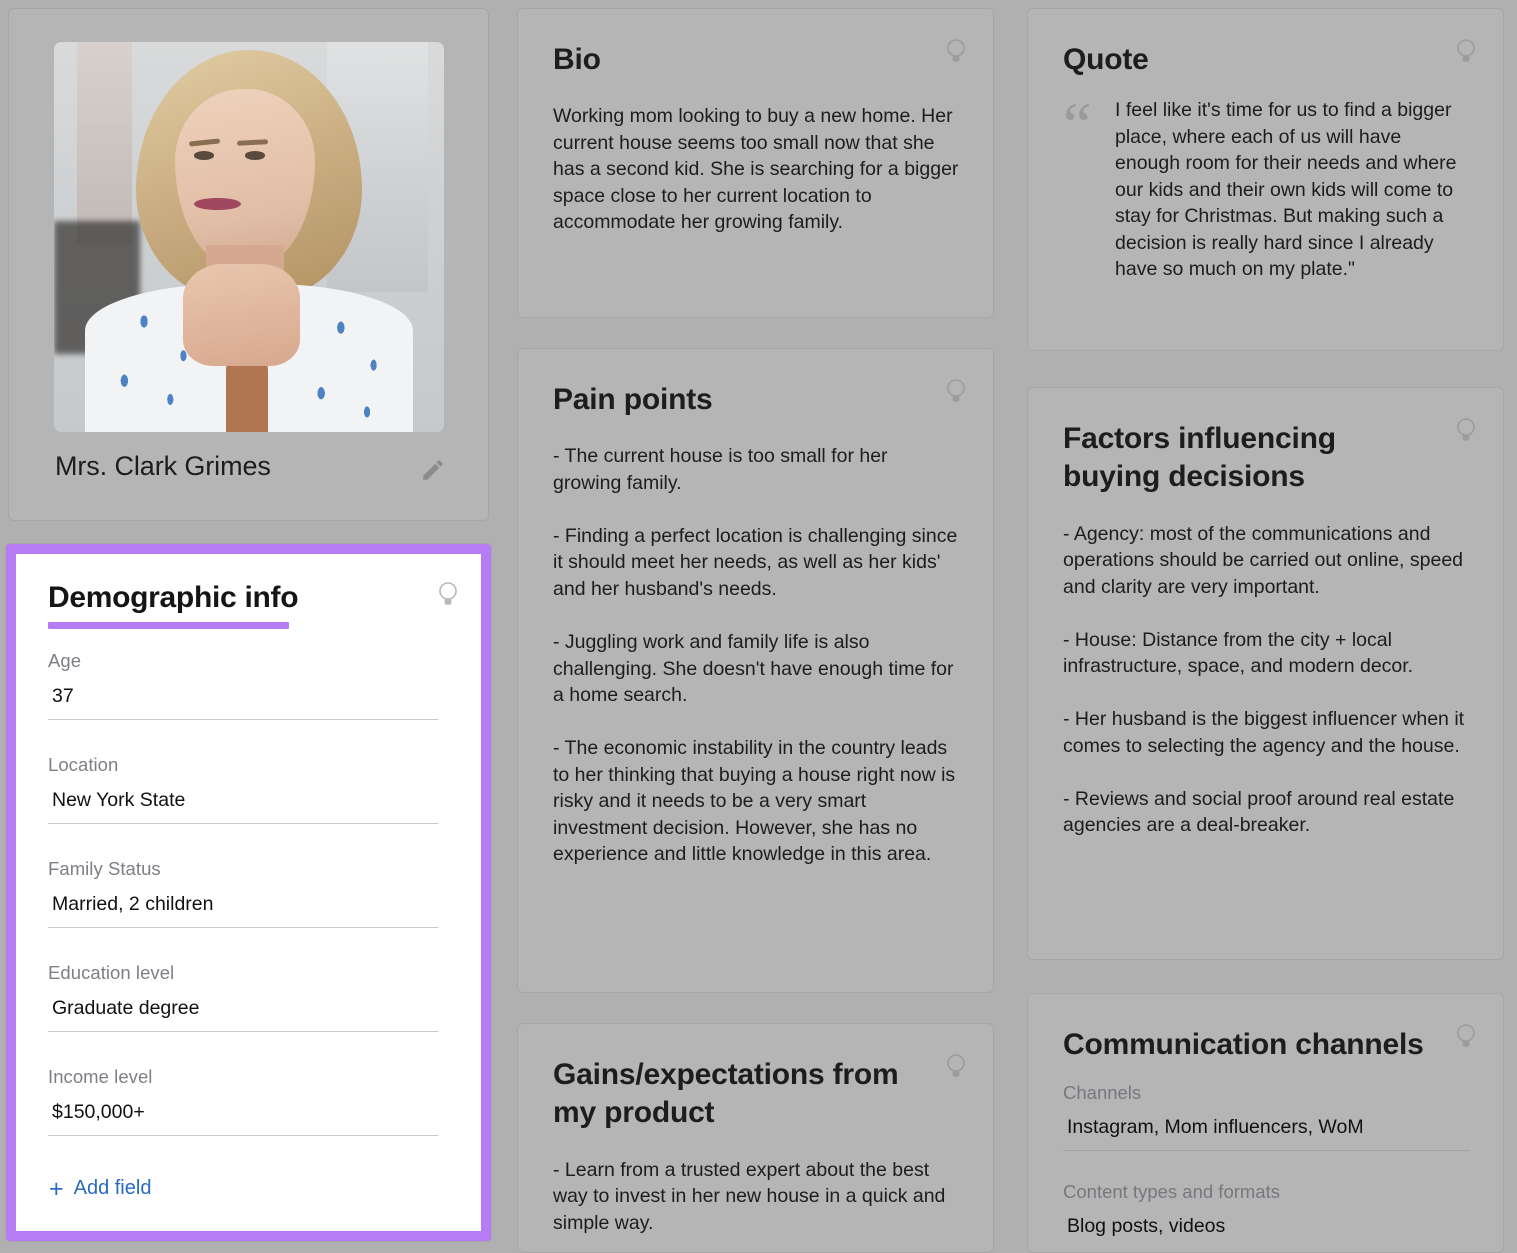 The width and height of the screenshot is (1517, 1253). I want to click on field-label: Location, so click(83, 764).